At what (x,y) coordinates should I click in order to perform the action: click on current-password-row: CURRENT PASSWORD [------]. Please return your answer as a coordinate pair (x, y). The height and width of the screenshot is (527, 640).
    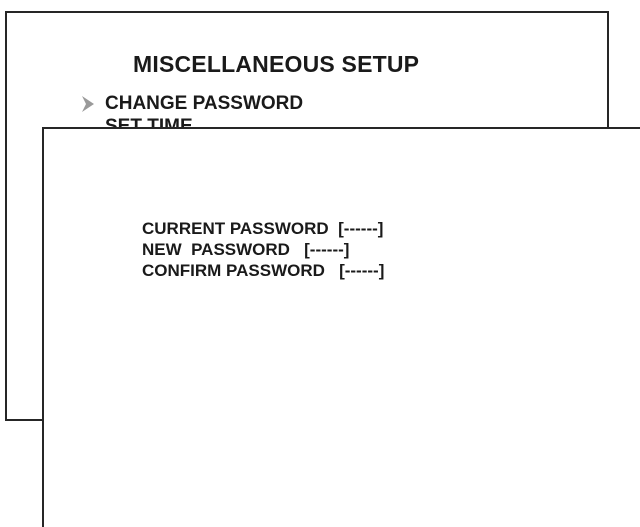
    Looking at the image, I should click on (263, 228).